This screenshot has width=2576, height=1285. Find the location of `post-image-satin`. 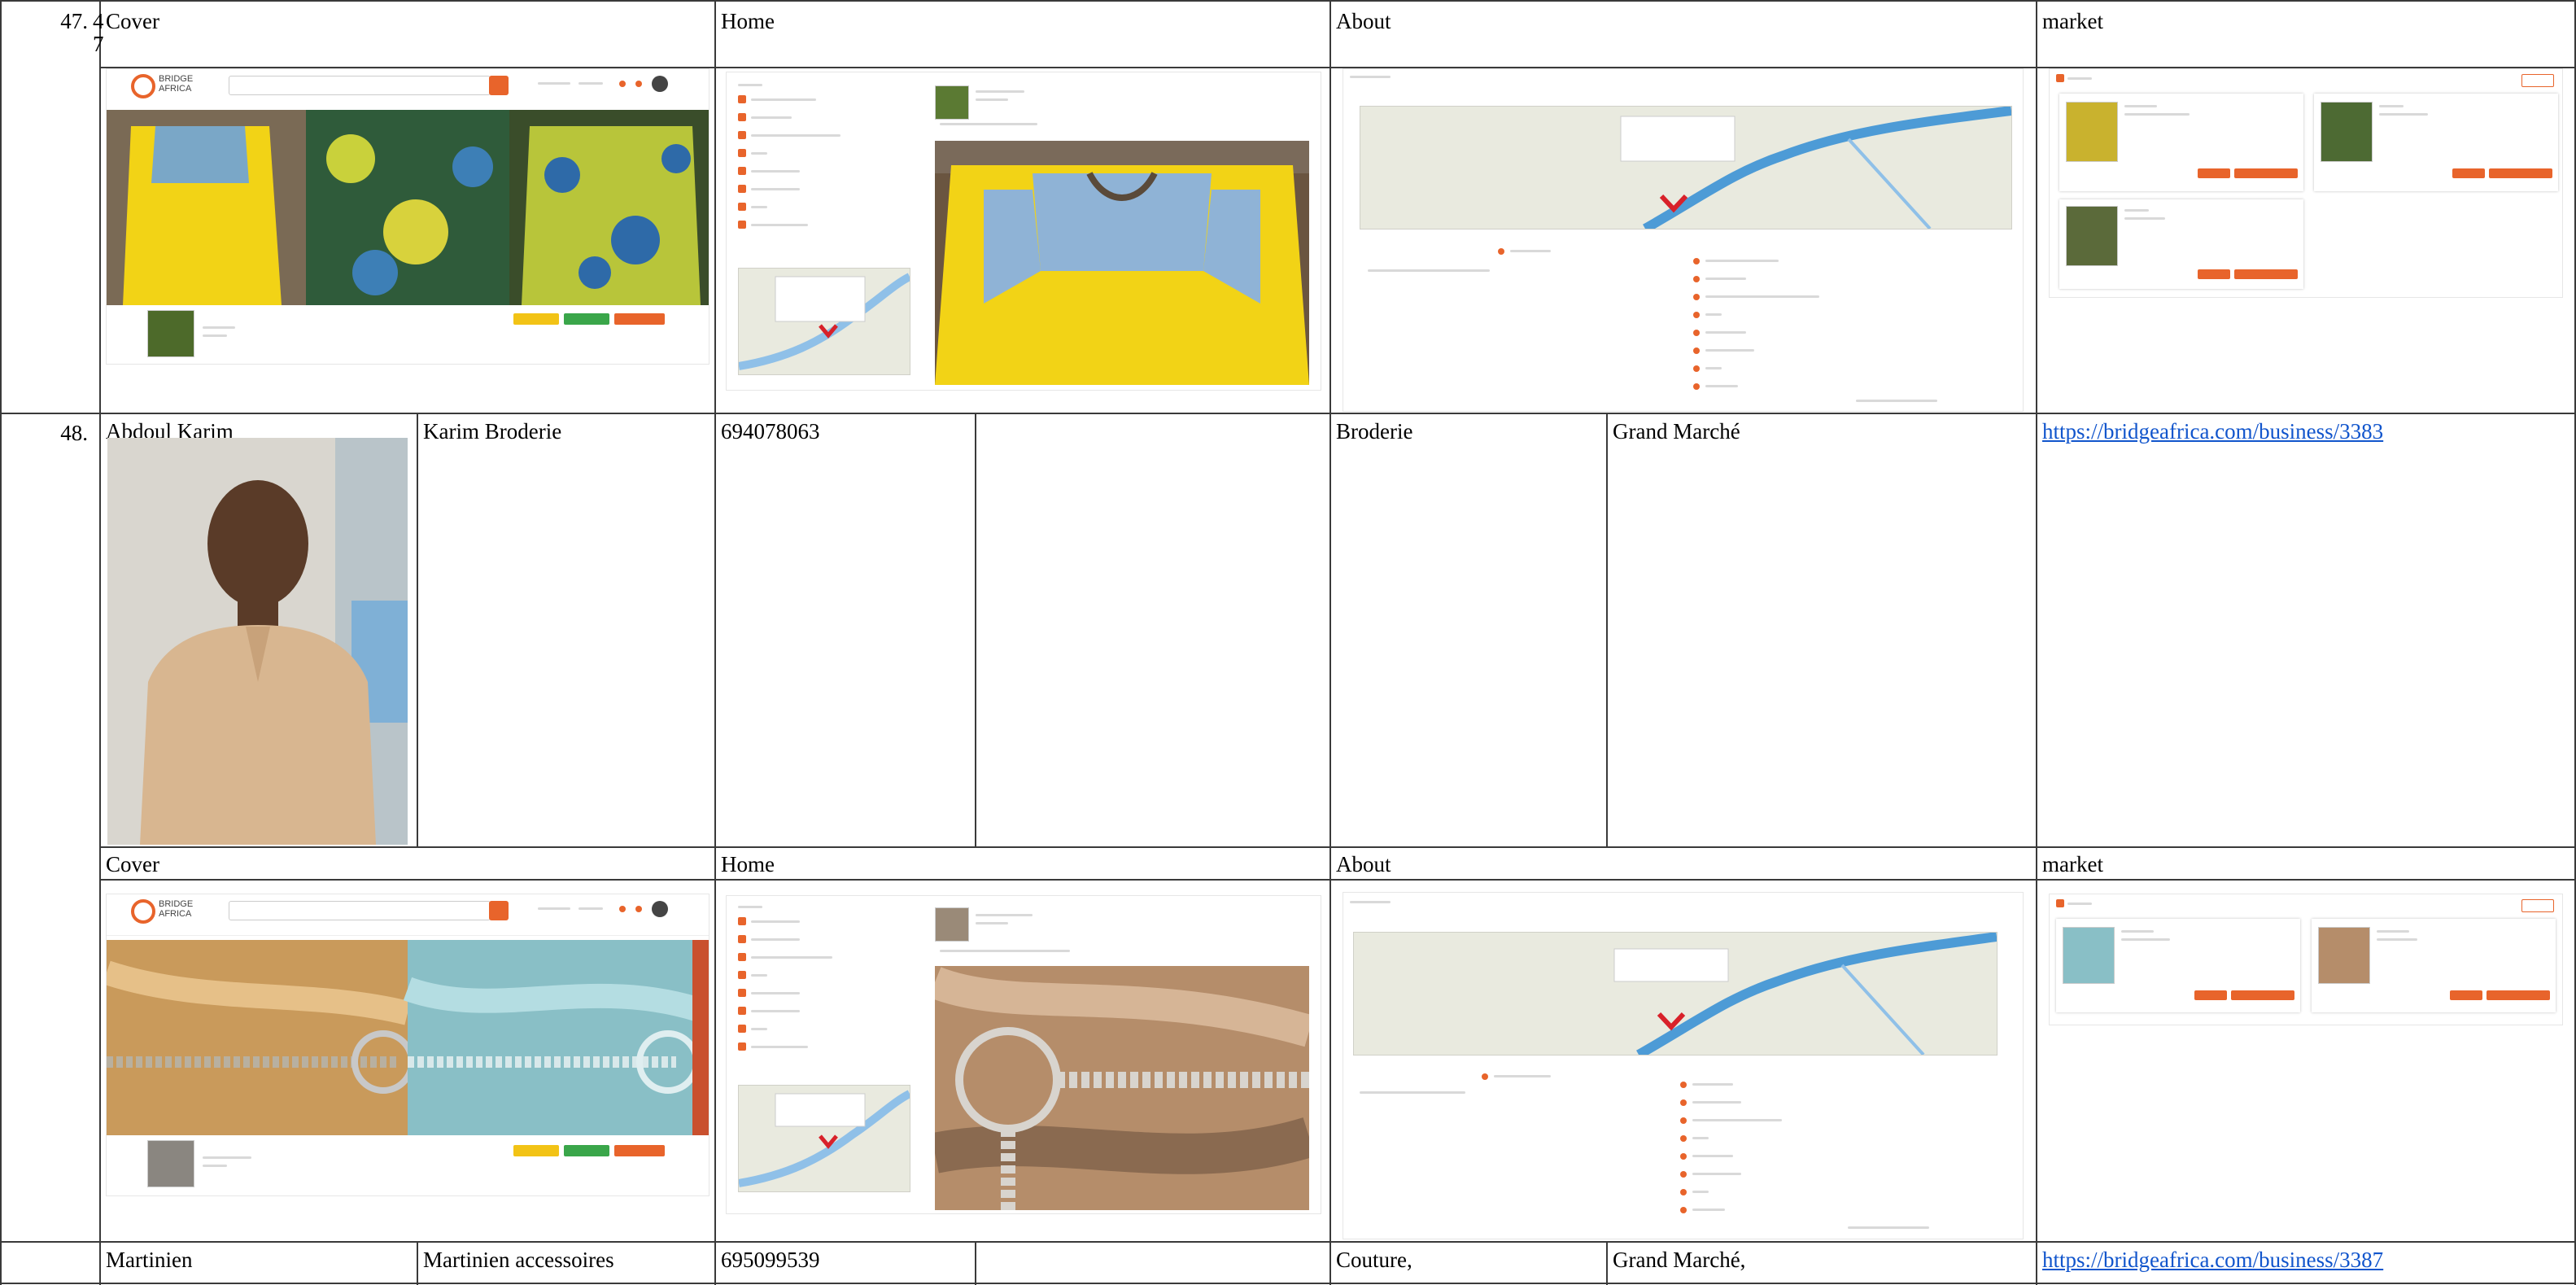

post-image-satin is located at coordinates (1122, 1088).